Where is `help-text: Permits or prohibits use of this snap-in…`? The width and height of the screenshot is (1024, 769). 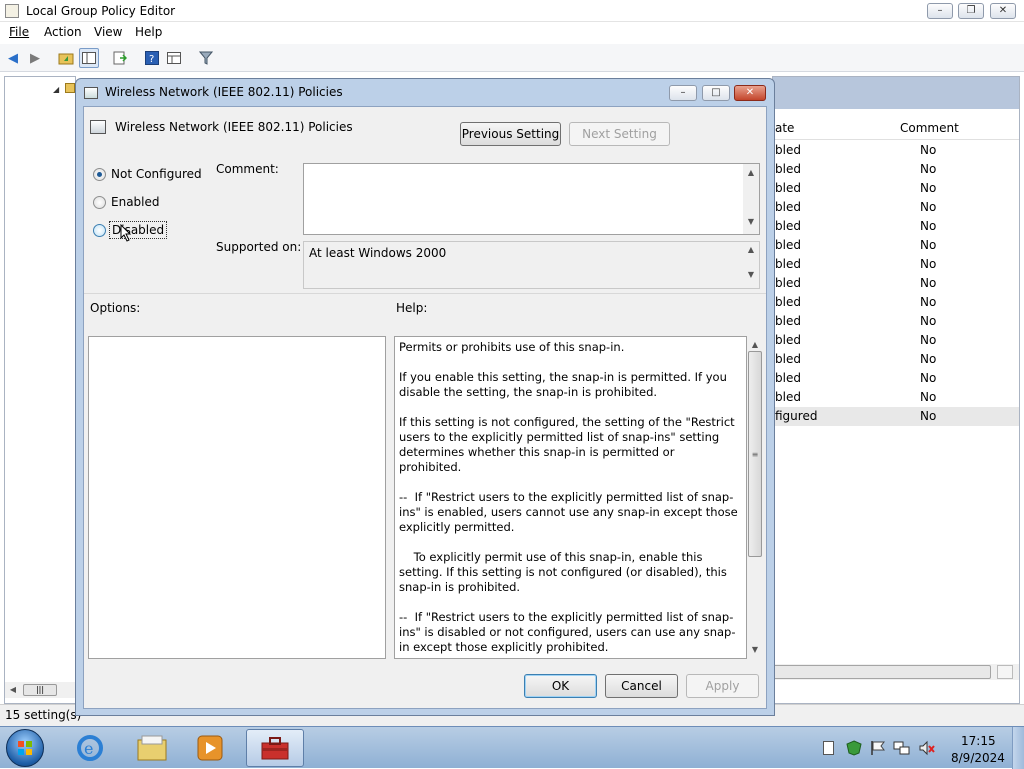 help-text: Permits or prohibits use of this snap-in… is located at coordinates (569, 499).